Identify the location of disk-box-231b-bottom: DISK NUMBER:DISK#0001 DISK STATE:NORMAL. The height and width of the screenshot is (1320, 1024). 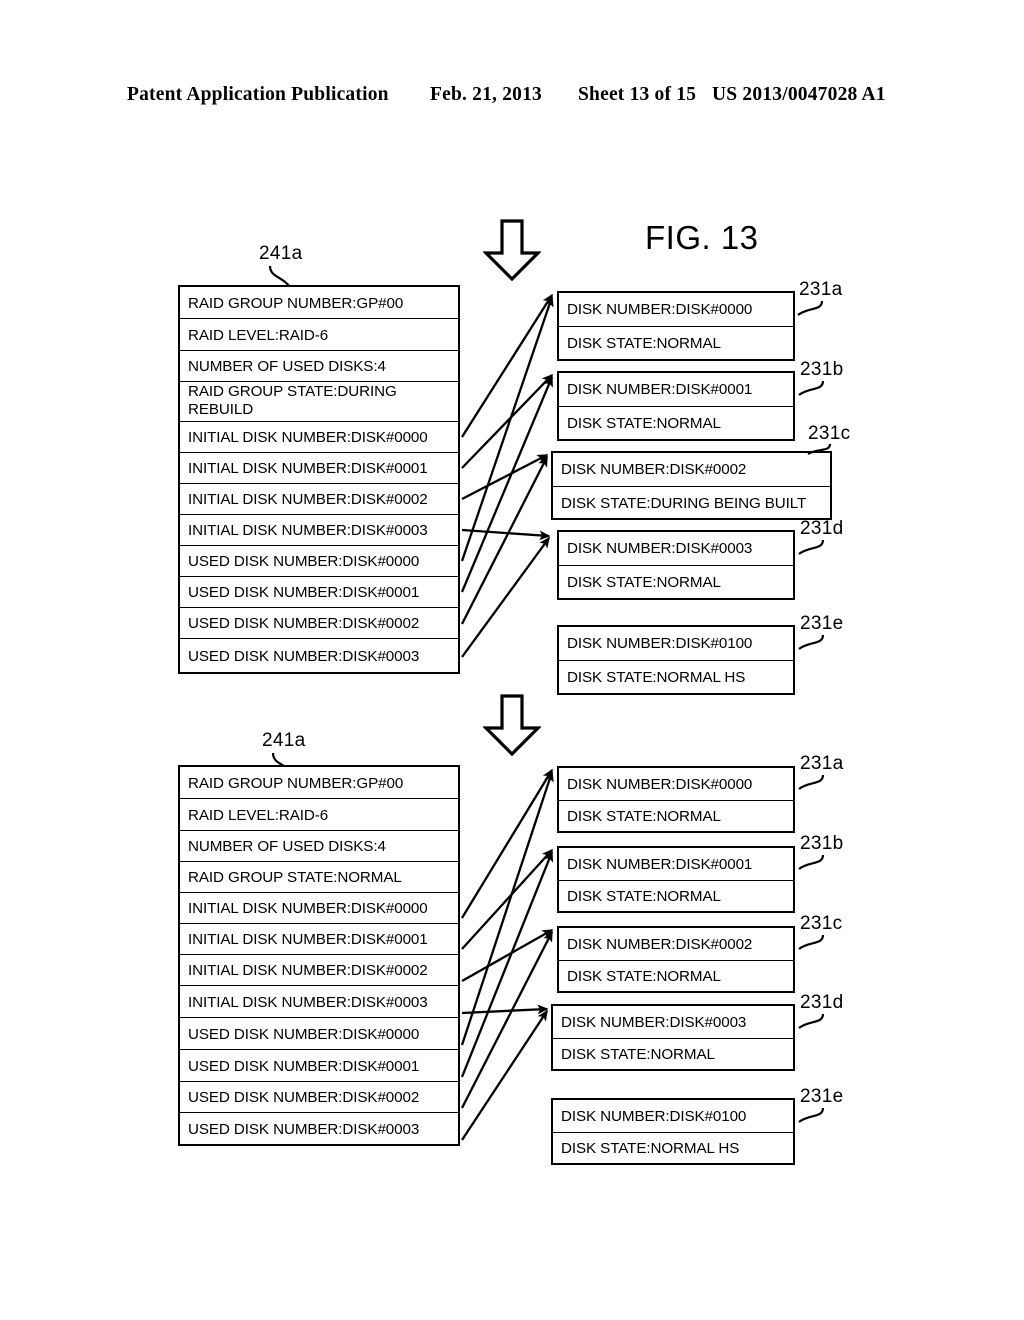
(676, 879).